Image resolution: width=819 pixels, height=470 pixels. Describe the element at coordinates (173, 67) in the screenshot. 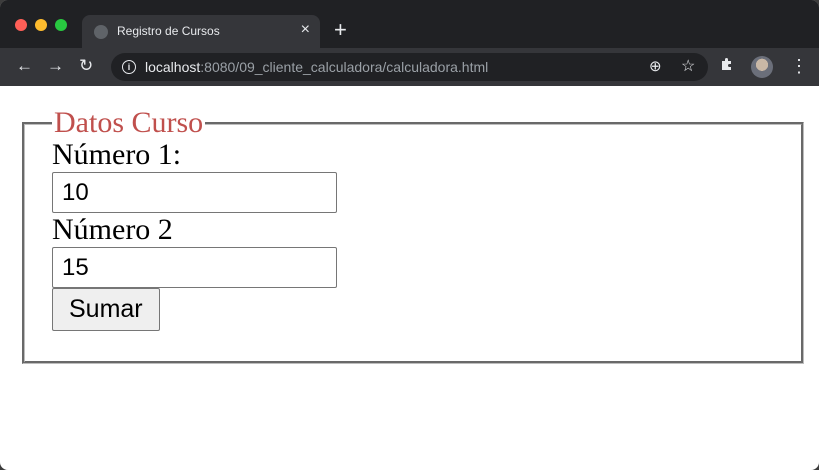

I see `url-host: localhost` at that location.